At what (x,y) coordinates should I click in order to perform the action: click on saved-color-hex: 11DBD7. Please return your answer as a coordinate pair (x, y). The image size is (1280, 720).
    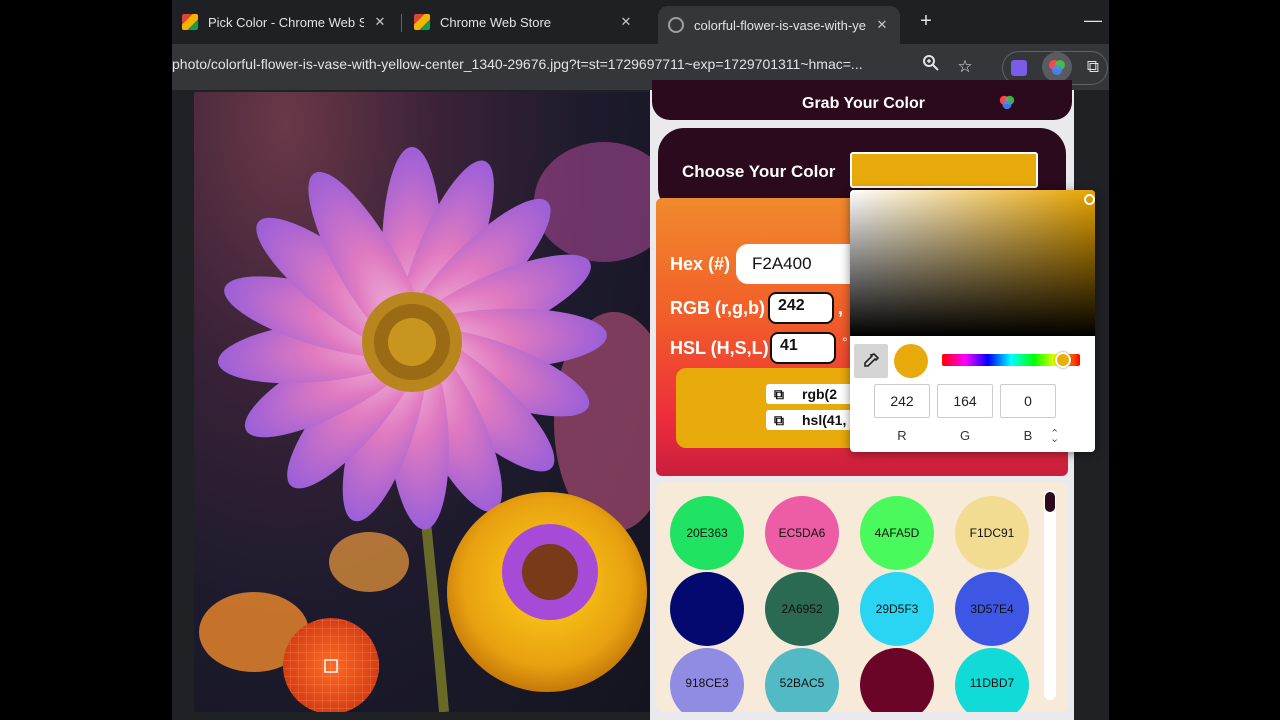
    Looking at the image, I should click on (992, 683).